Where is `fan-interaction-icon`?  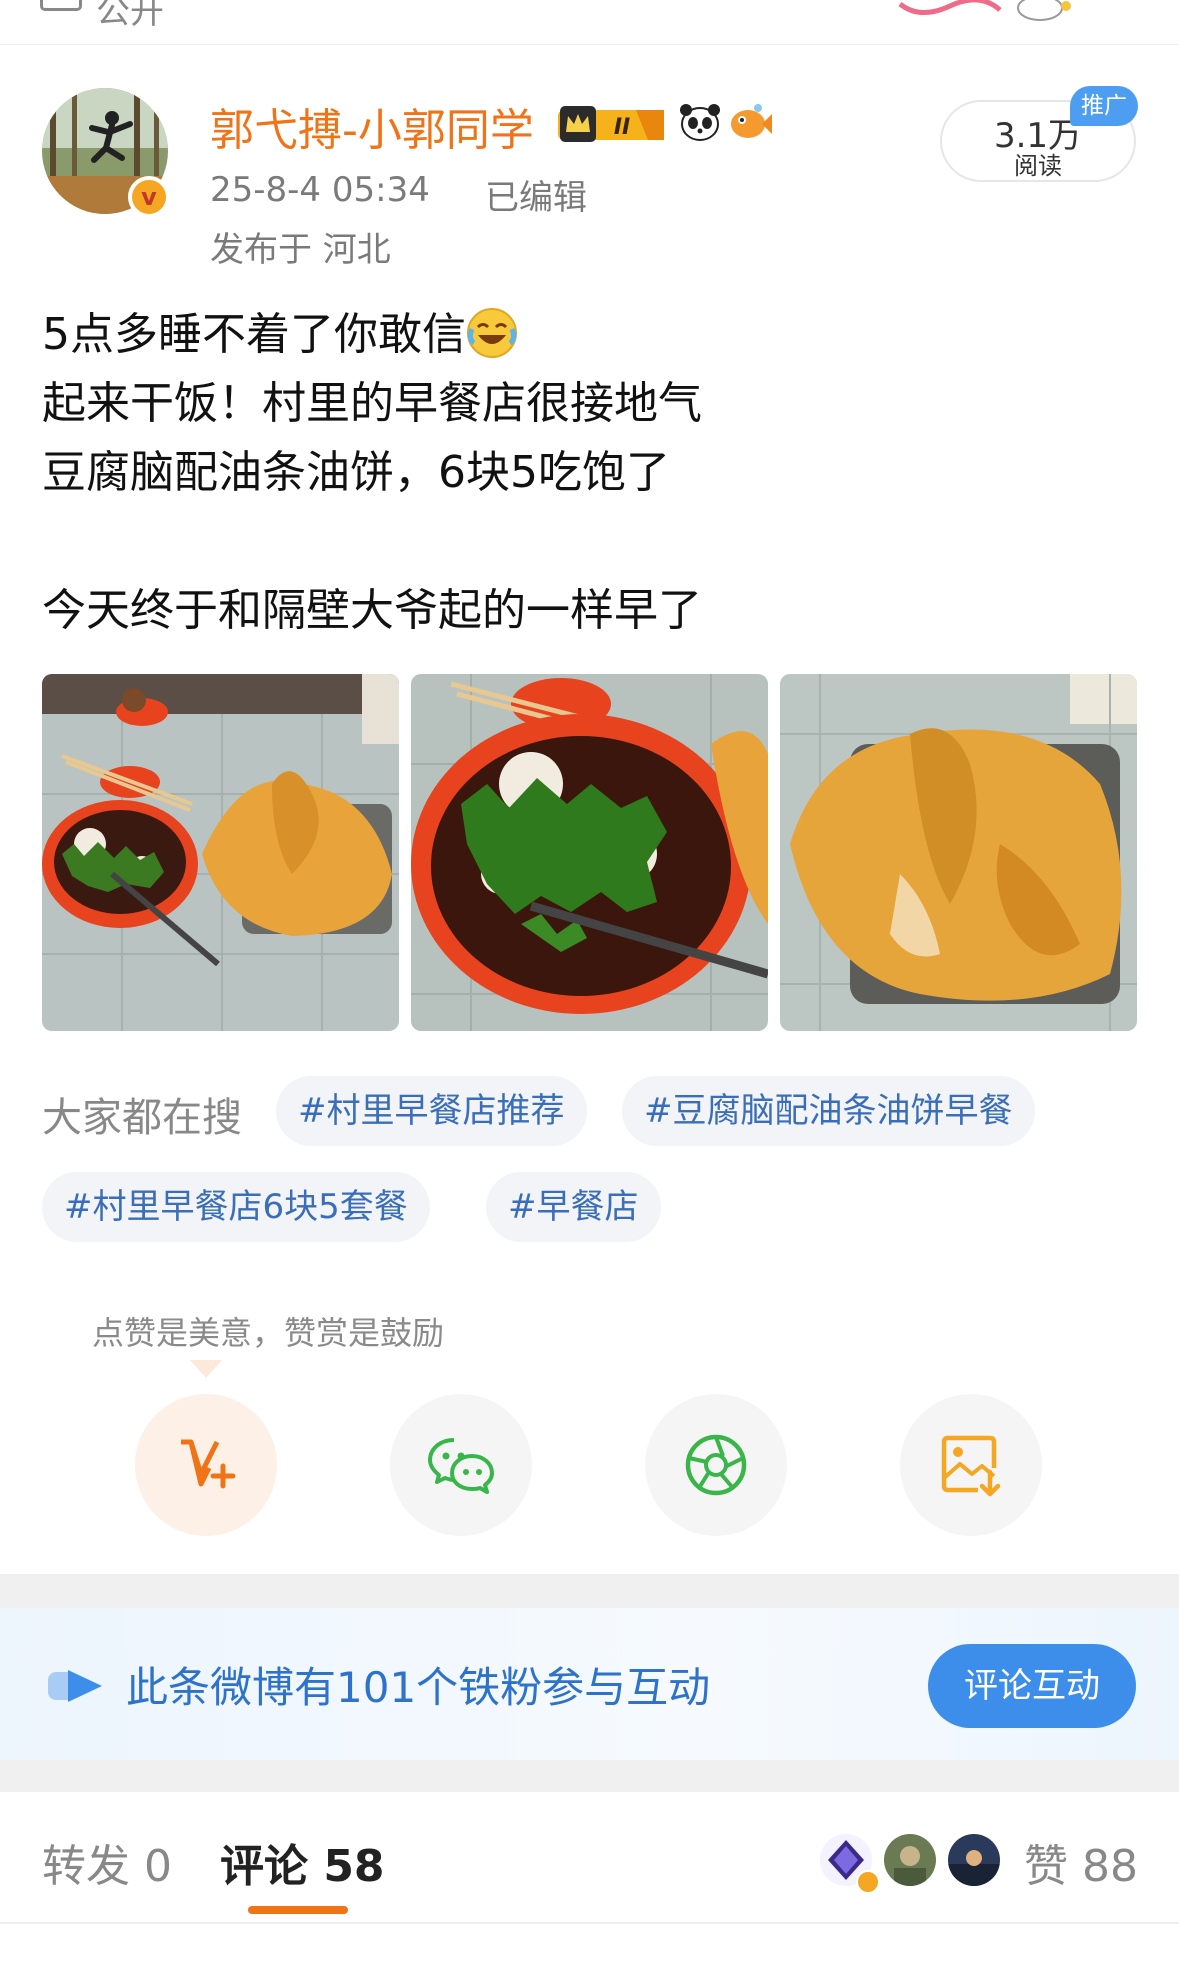
fan-interaction-icon is located at coordinates (75, 1686).